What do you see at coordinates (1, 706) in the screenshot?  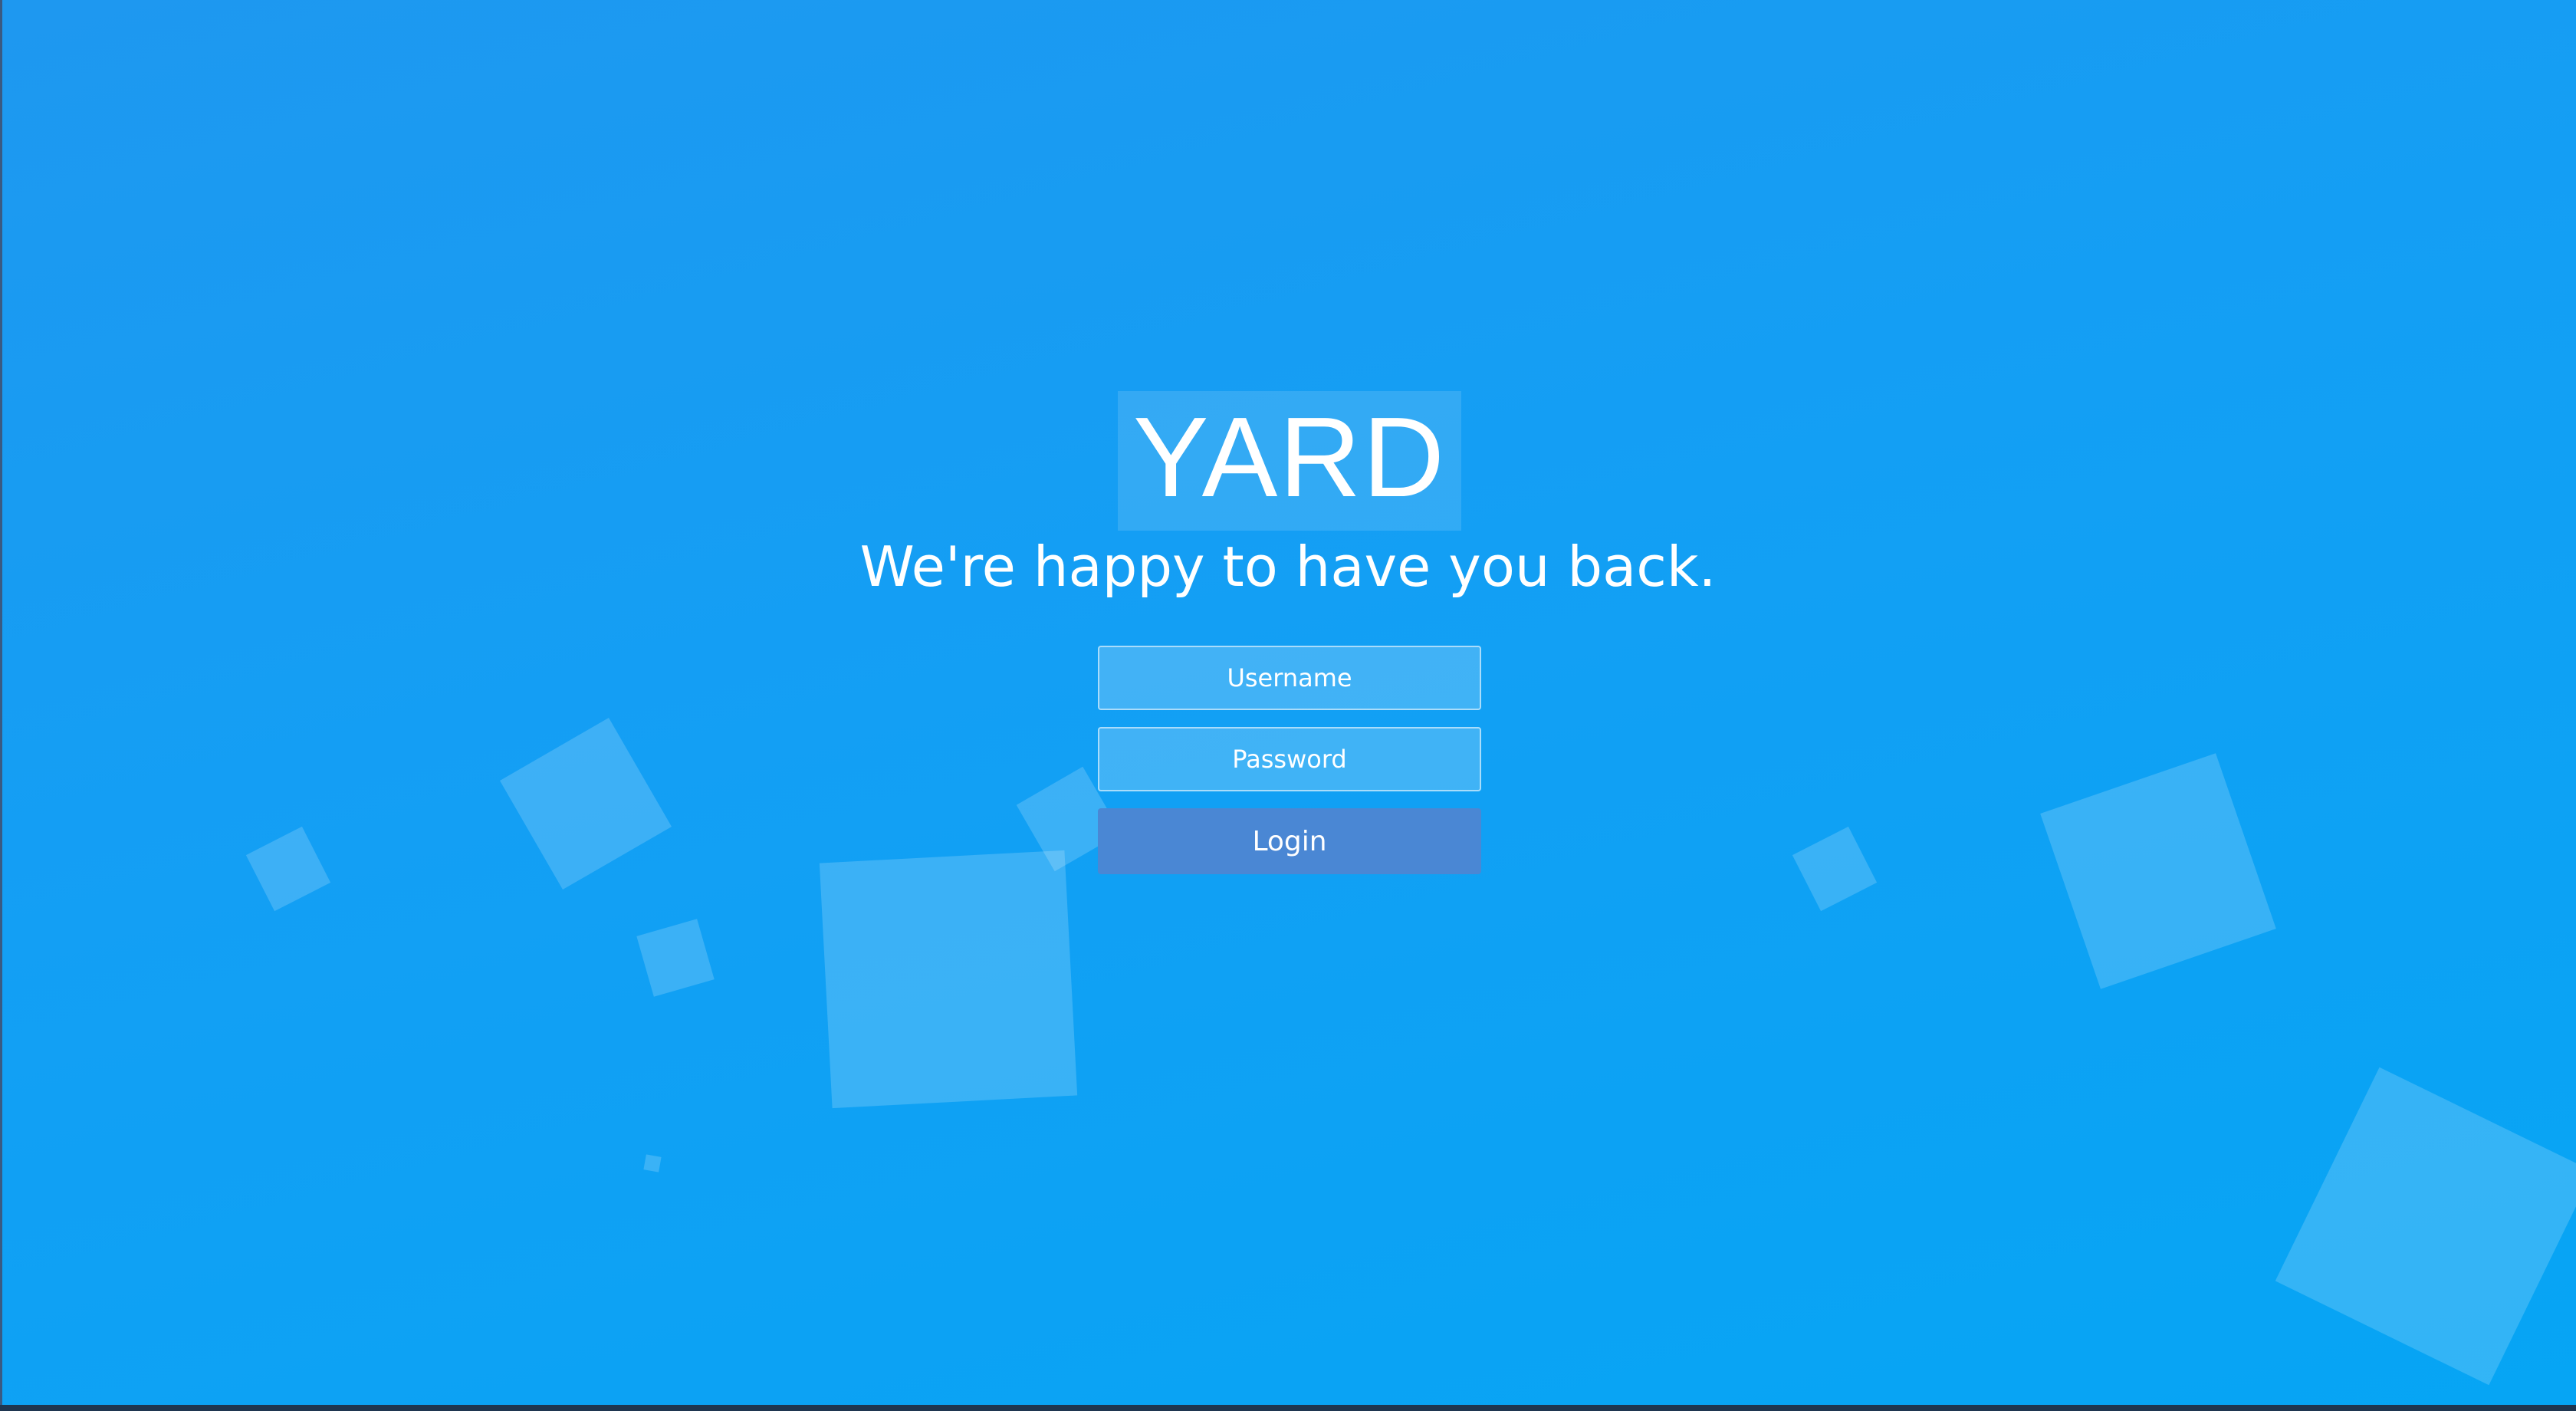 I see `window-edge` at bounding box center [1, 706].